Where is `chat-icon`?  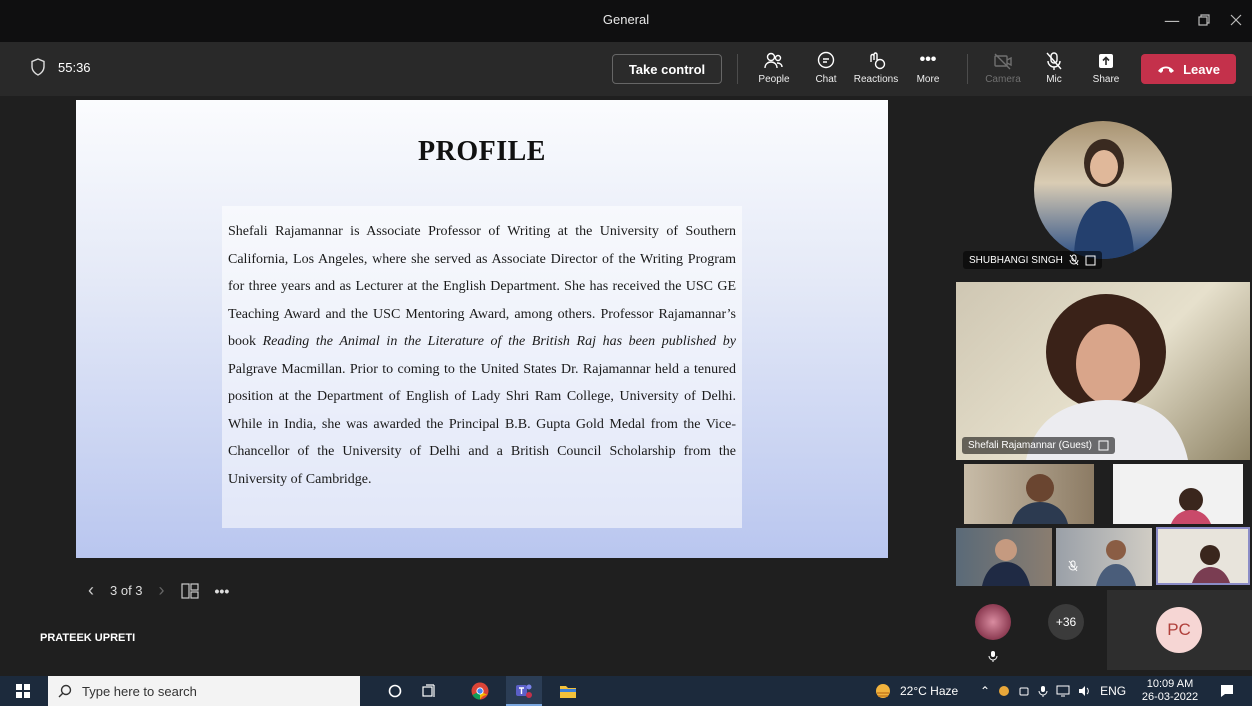
chat-icon is located at coordinates (826, 60).